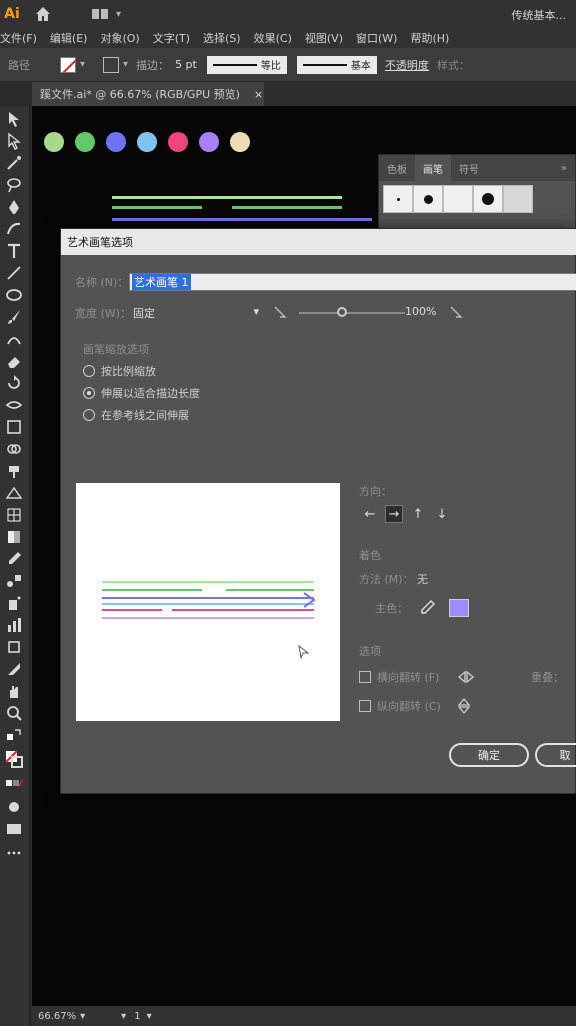 This screenshot has height=1026, width=576. What do you see at coordinates (422, 579) in the screenshot?
I see `method-select: 无` at bounding box center [422, 579].